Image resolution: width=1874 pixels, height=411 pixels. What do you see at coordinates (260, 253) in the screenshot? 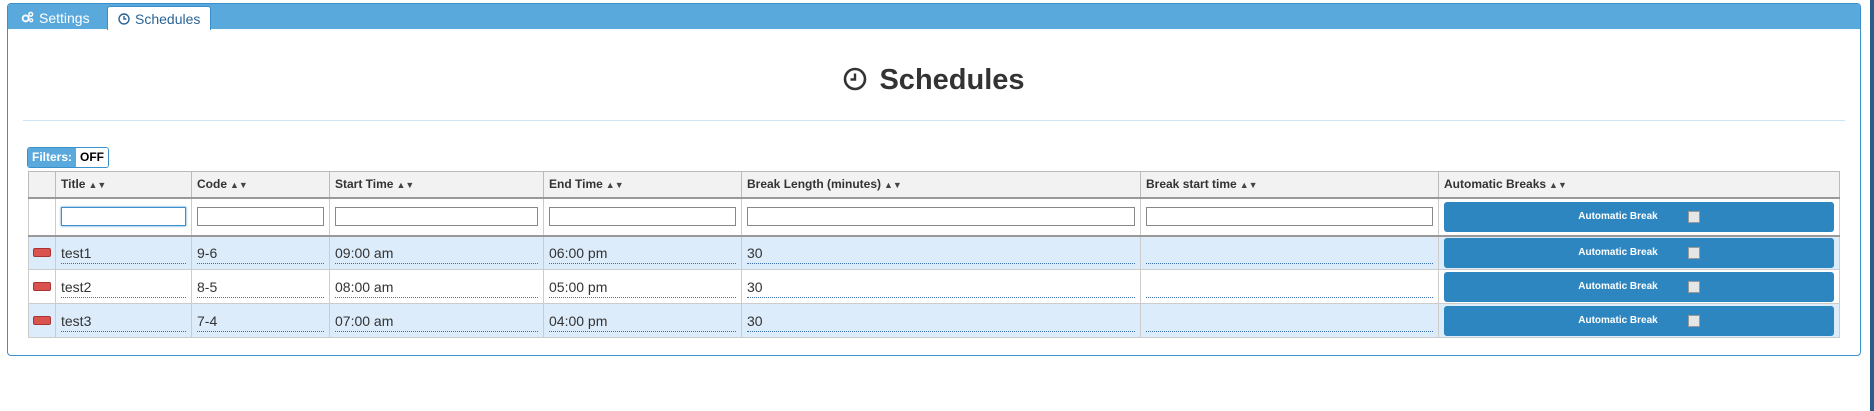
I see `code-cell: 9-6` at bounding box center [260, 253].